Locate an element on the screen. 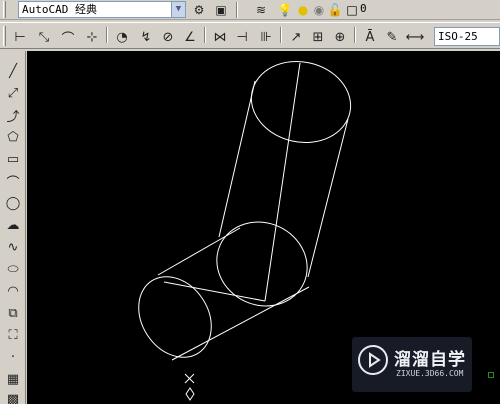 This screenshot has width=500, height=404. linear-dim-icon: ⊢ is located at coordinates (20, 37).